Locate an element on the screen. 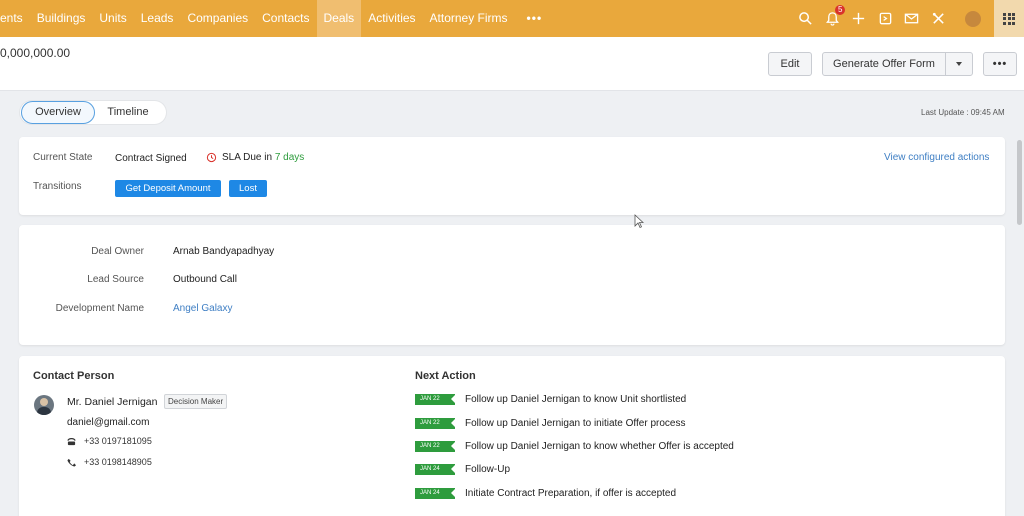 Image resolution: width=1024 pixels, height=516 pixels. apps-grid-icon is located at coordinates (1009, 18).